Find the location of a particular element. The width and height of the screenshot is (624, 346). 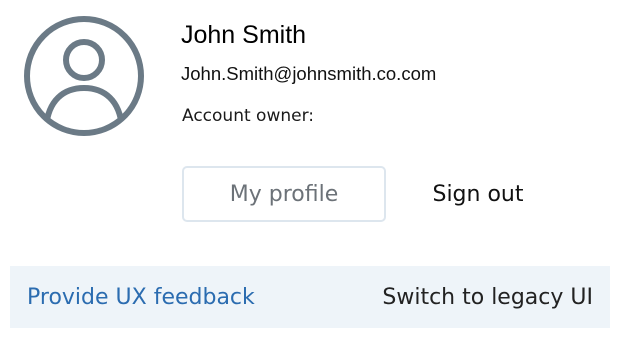

sign-out-button: Sign out is located at coordinates (478, 194).